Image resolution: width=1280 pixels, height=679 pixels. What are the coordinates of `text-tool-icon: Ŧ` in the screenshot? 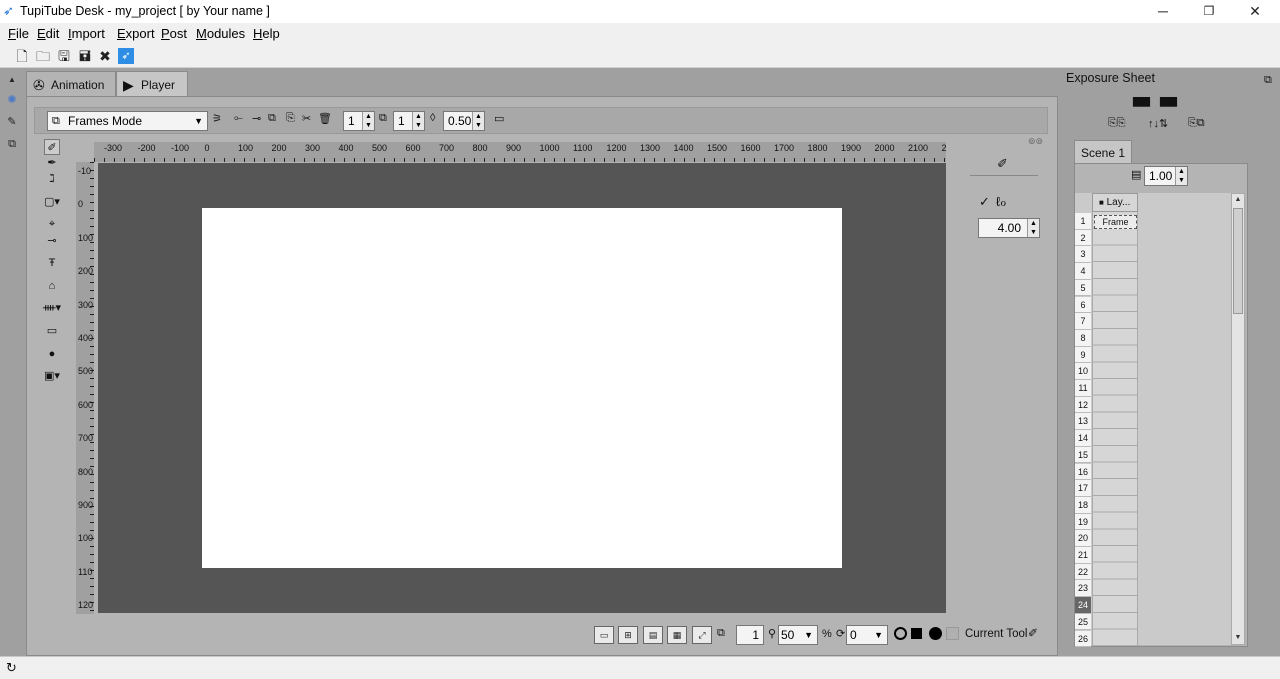 It's located at (52, 263).